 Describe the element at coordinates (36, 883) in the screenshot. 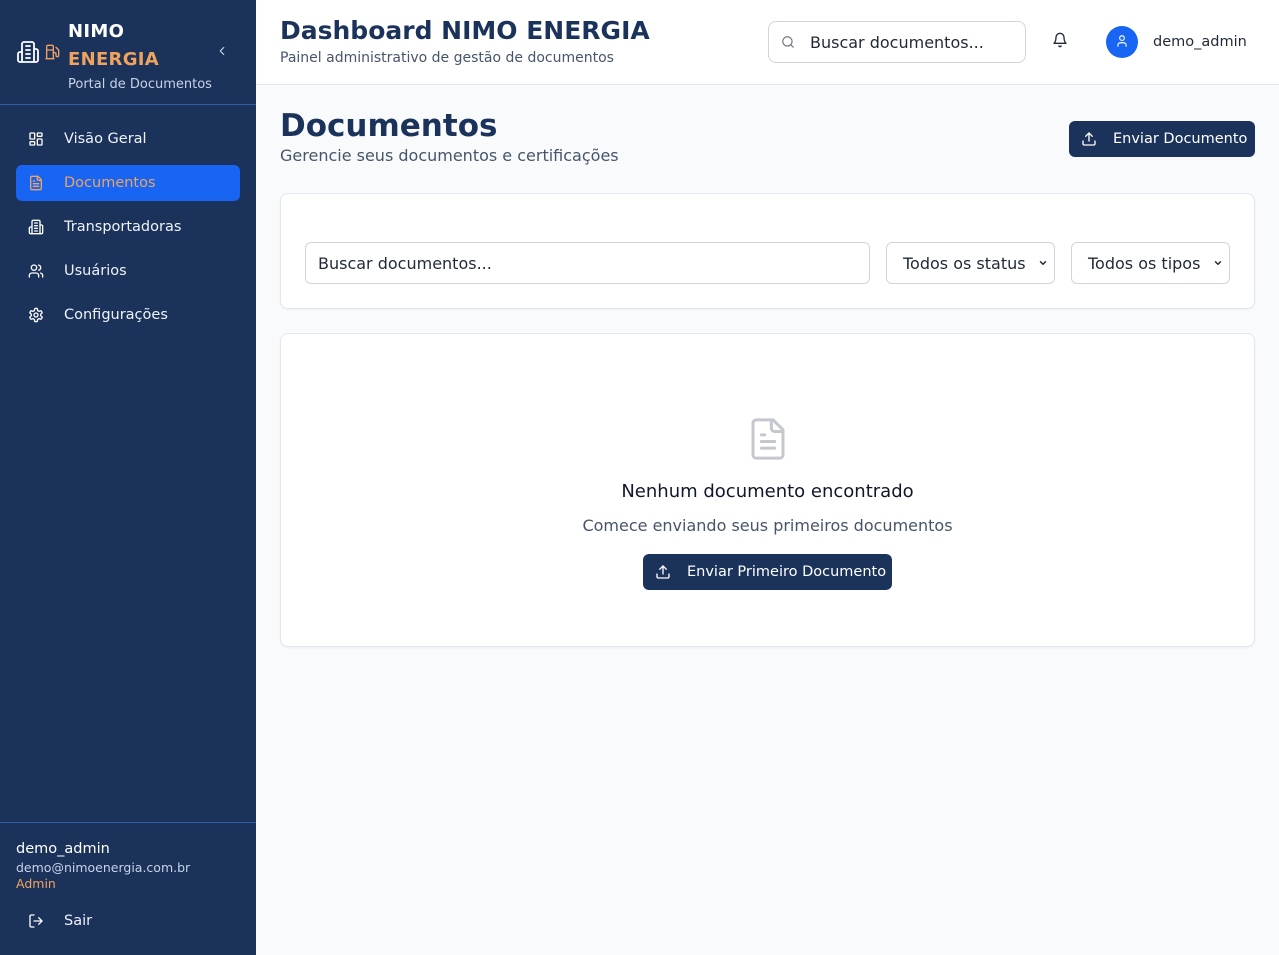

I see `sidebar-user-role: Admin` at that location.